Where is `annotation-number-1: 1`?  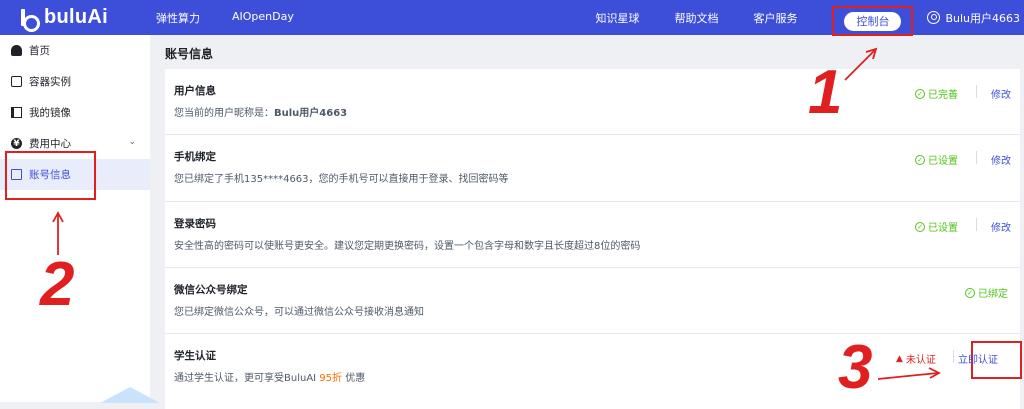
annotation-number-1: 1 is located at coordinates (825, 92).